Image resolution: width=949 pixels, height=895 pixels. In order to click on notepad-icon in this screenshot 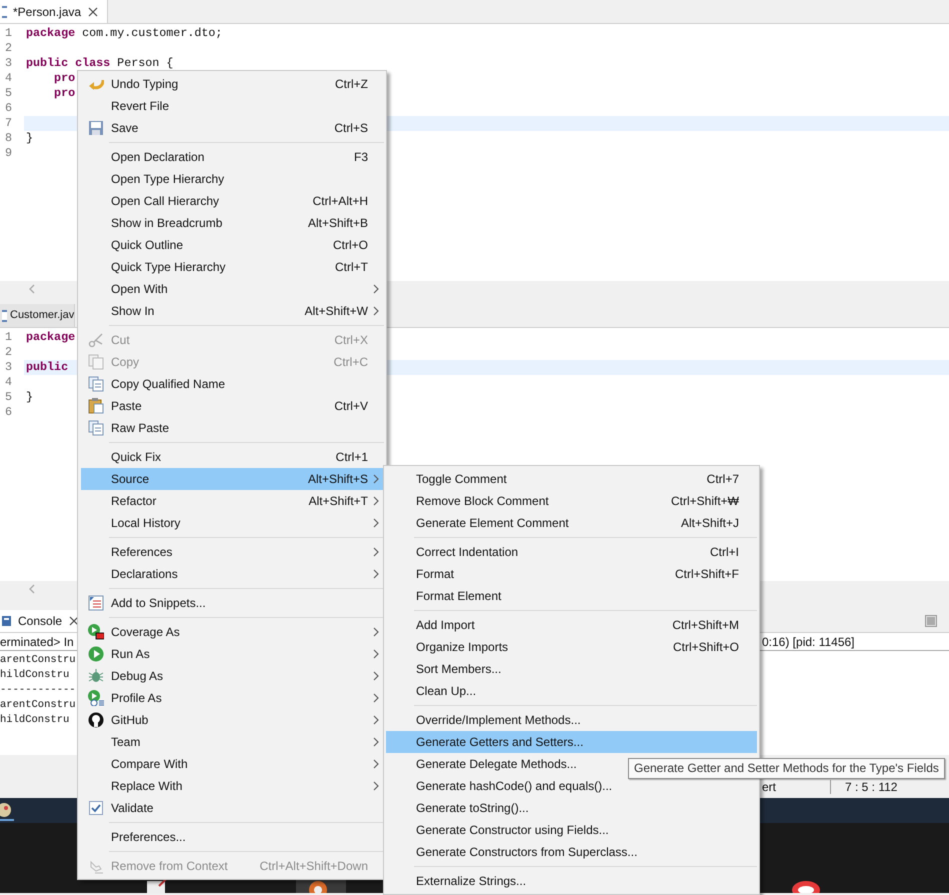, I will do `click(157, 885)`.